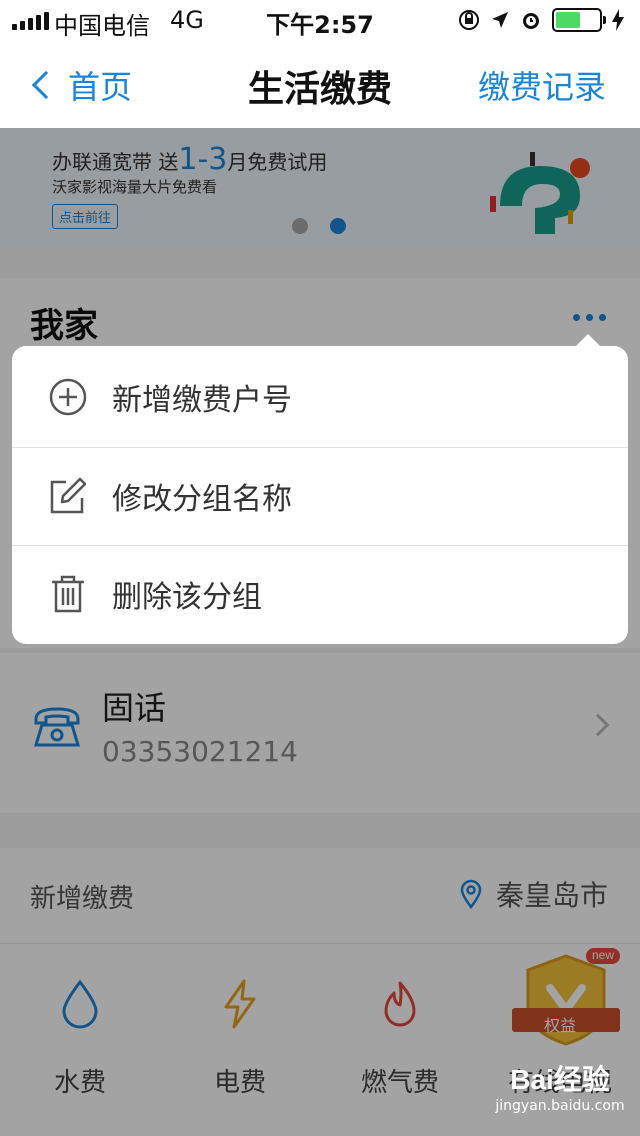 The height and width of the screenshot is (1136, 640). What do you see at coordinates (542, 85) in the screenshot?
I see `payment-records-button: 缴费记录` at bounding box center [542, 85].